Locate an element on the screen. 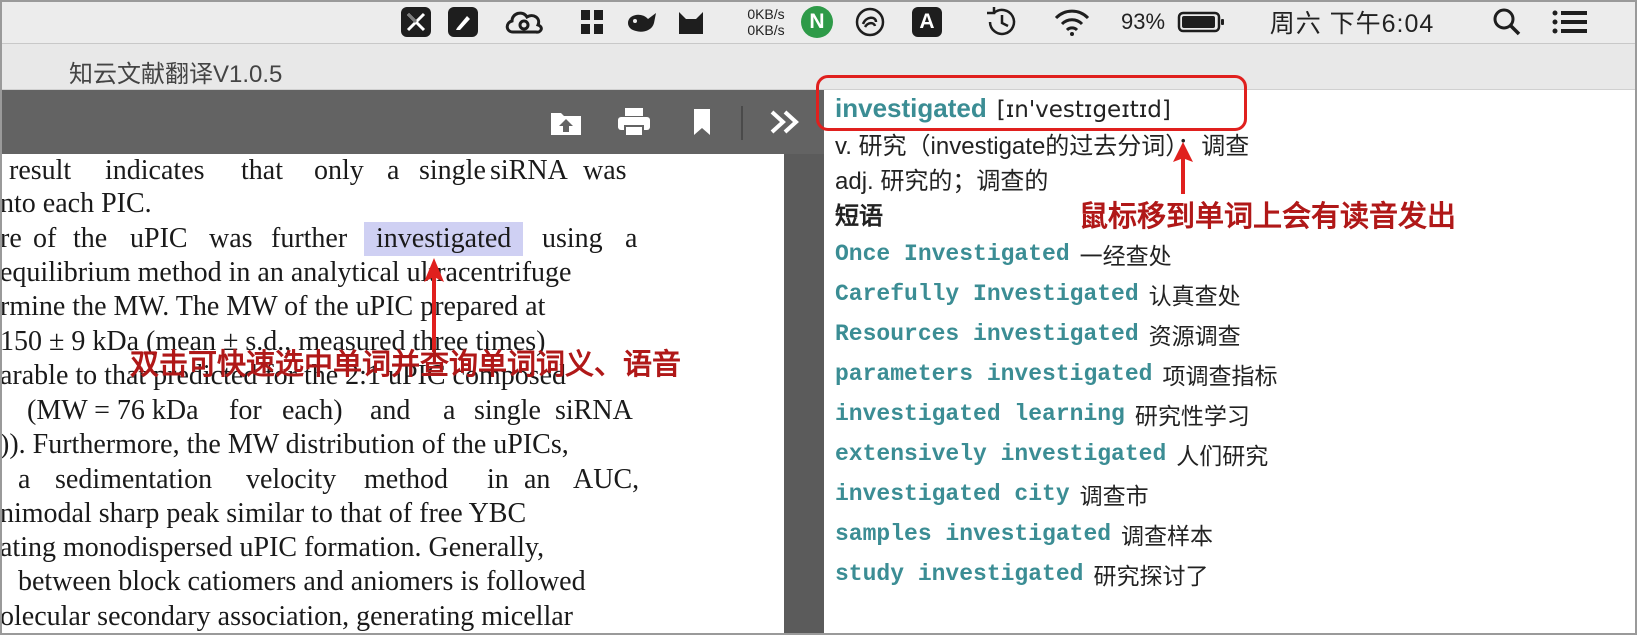  whale-icon is located at coordinates (643, 22).